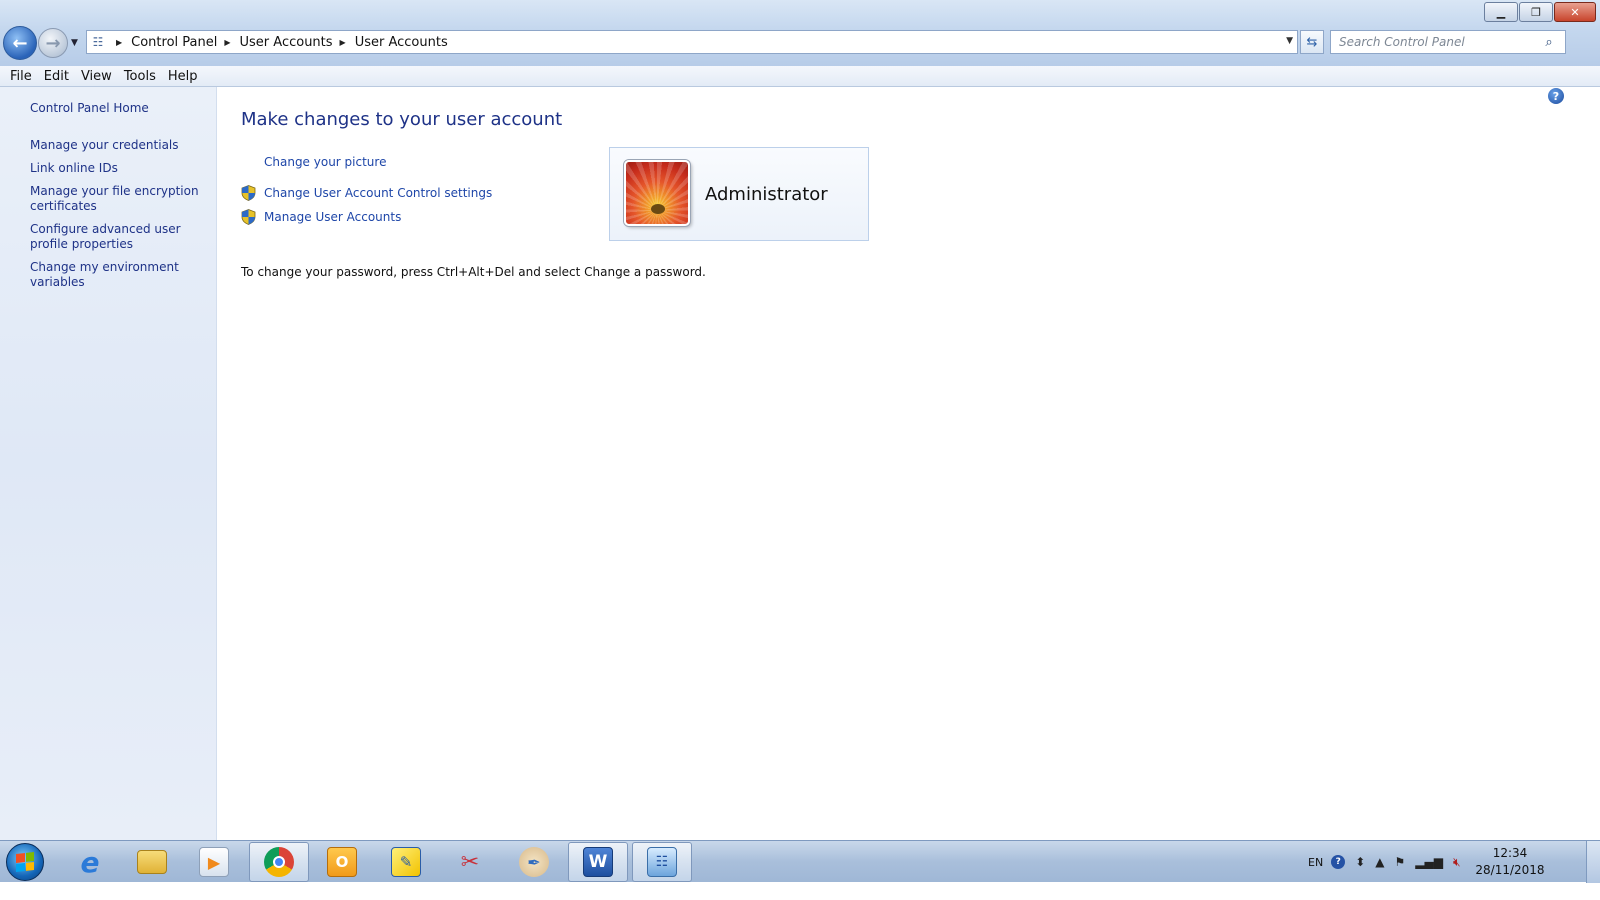  I want to click on menu-edit: Edit, so click(56, 76).